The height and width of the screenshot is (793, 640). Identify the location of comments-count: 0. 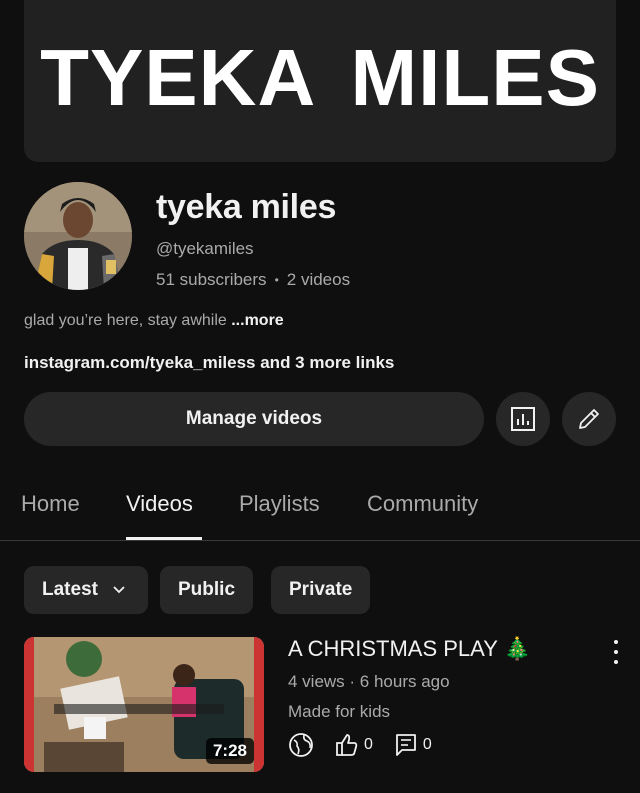
(427, 744).